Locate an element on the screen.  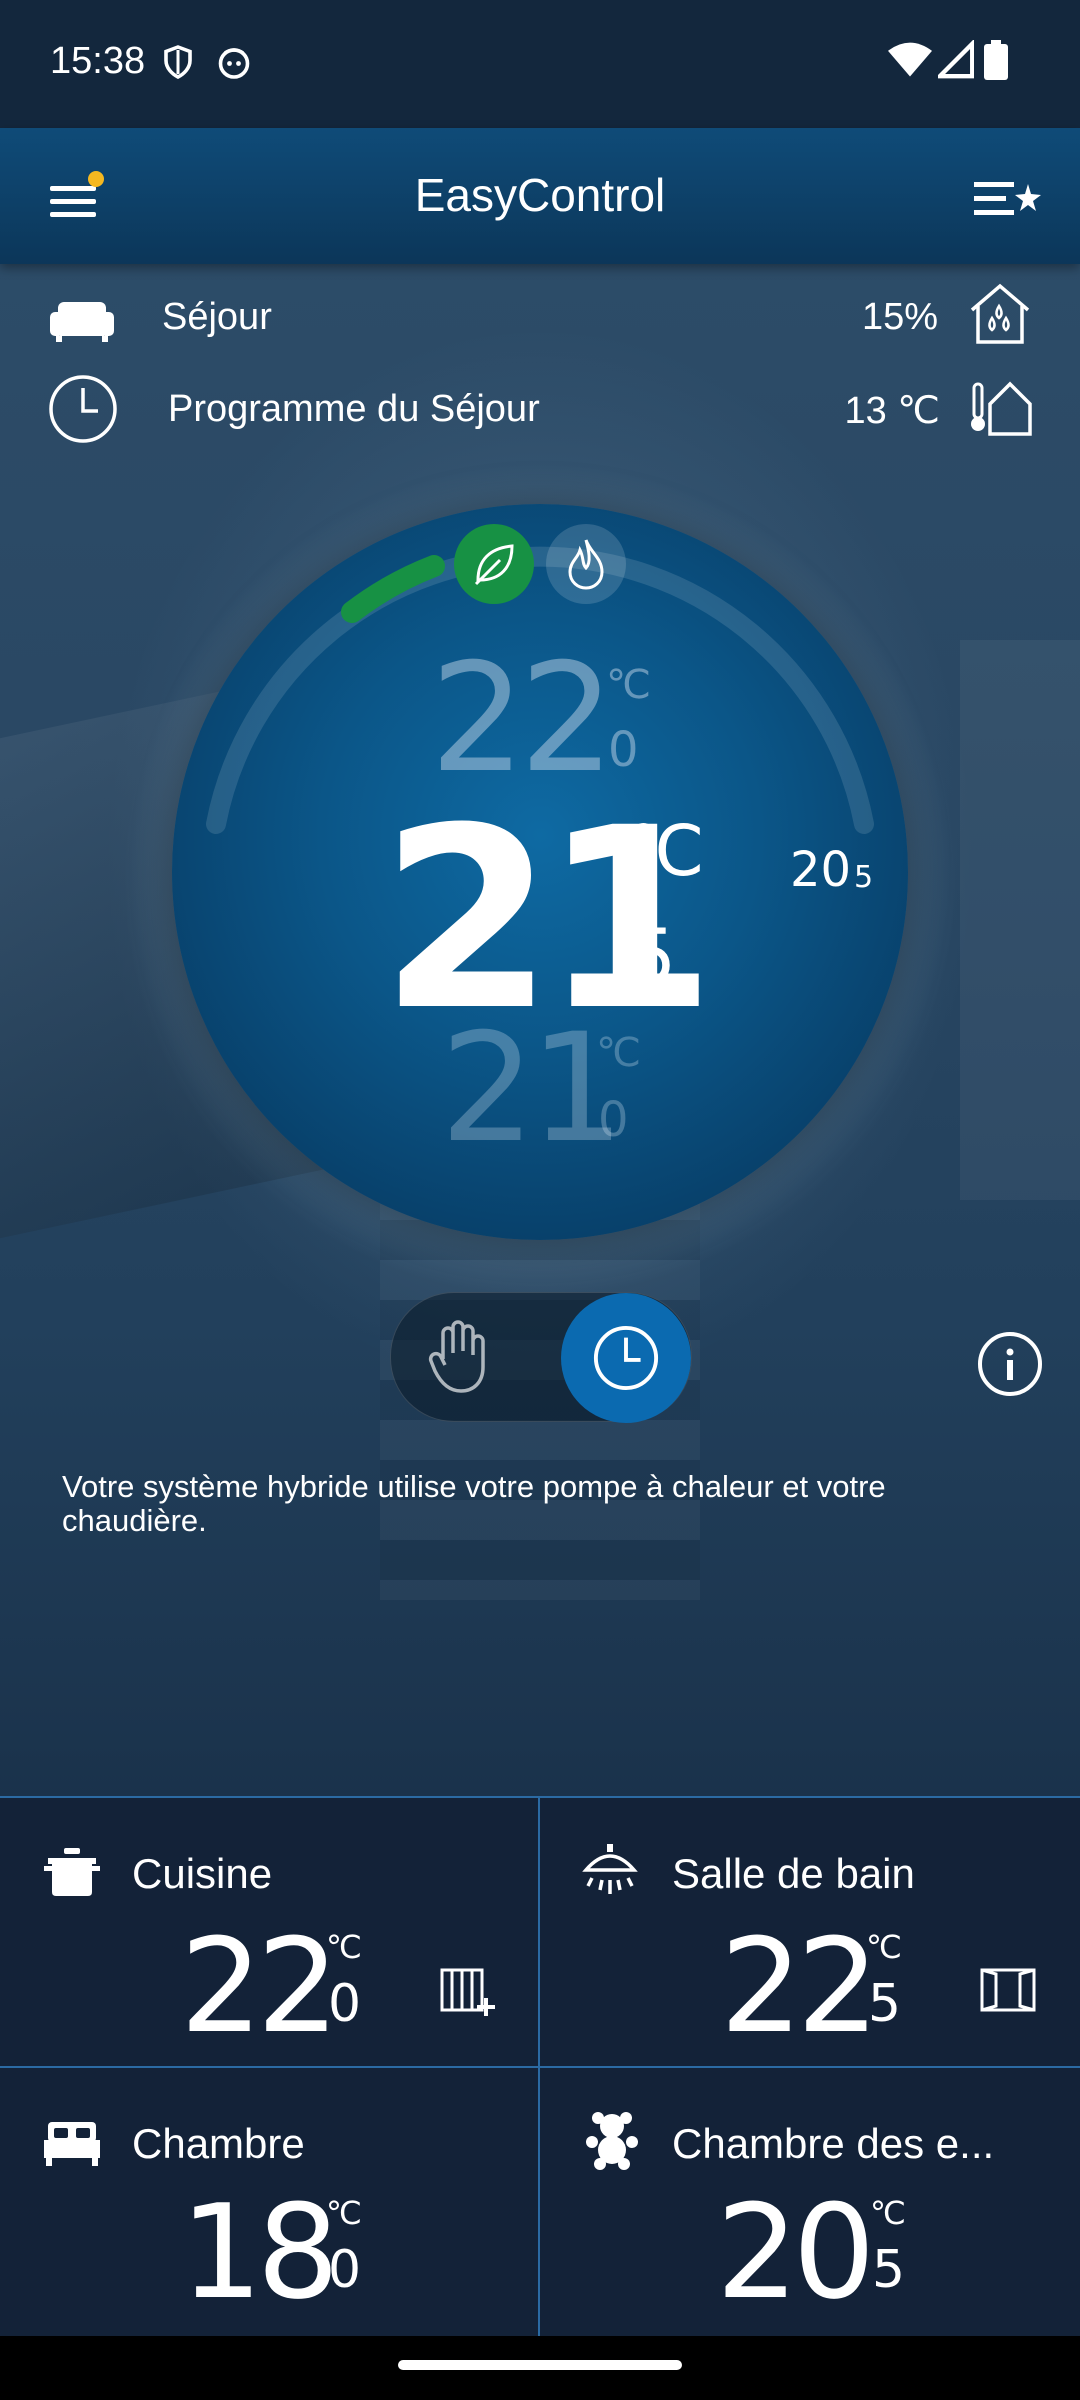
status-time: 15:38 is located at coordinates (98, 61).